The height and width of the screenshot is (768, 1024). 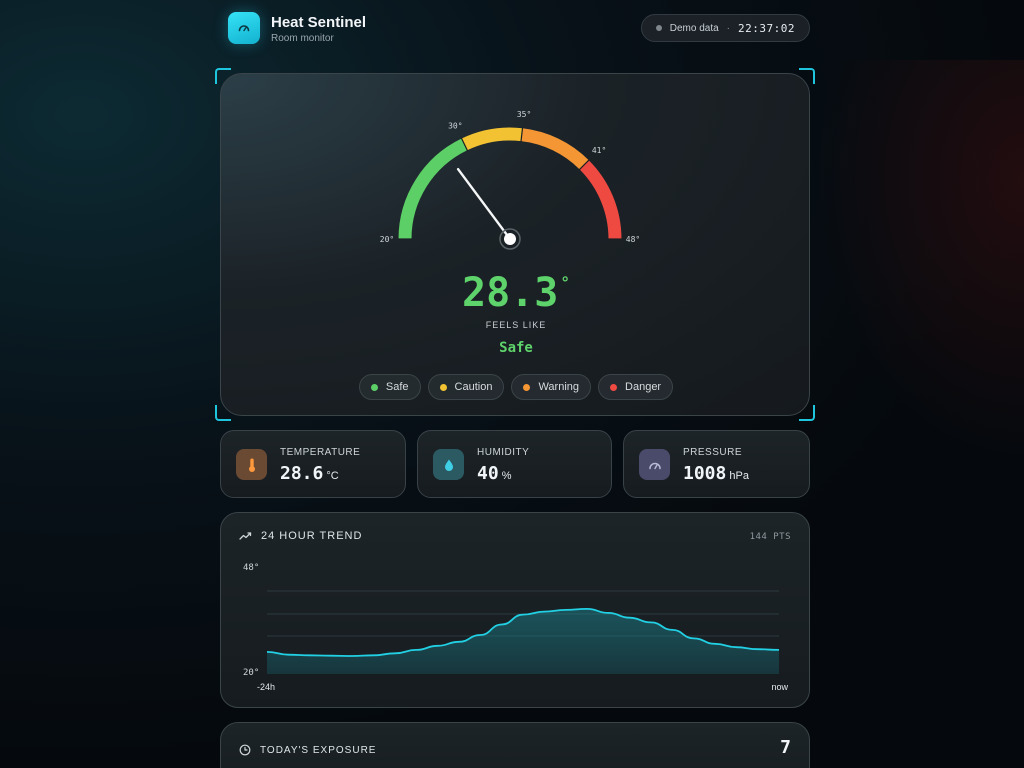 I want to click on feels-like-reading: 28.3 °, so click(x=516, y=293).